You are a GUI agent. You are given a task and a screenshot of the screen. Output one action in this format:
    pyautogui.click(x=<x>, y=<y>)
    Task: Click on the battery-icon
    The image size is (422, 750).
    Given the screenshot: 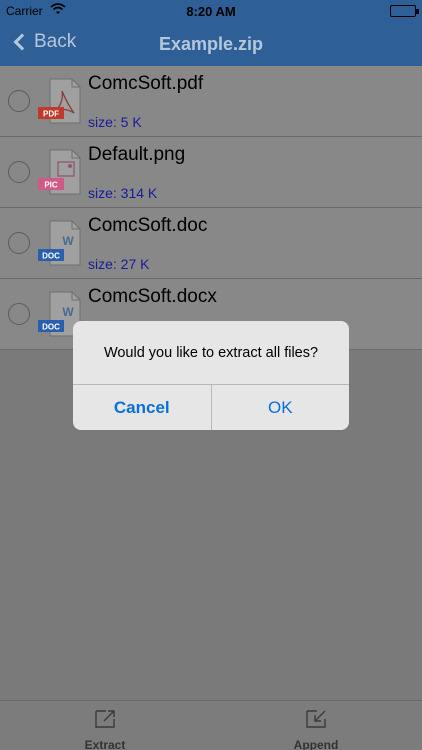 What is the action you would take?
    pyautogui.click(x=404, y=11)
    